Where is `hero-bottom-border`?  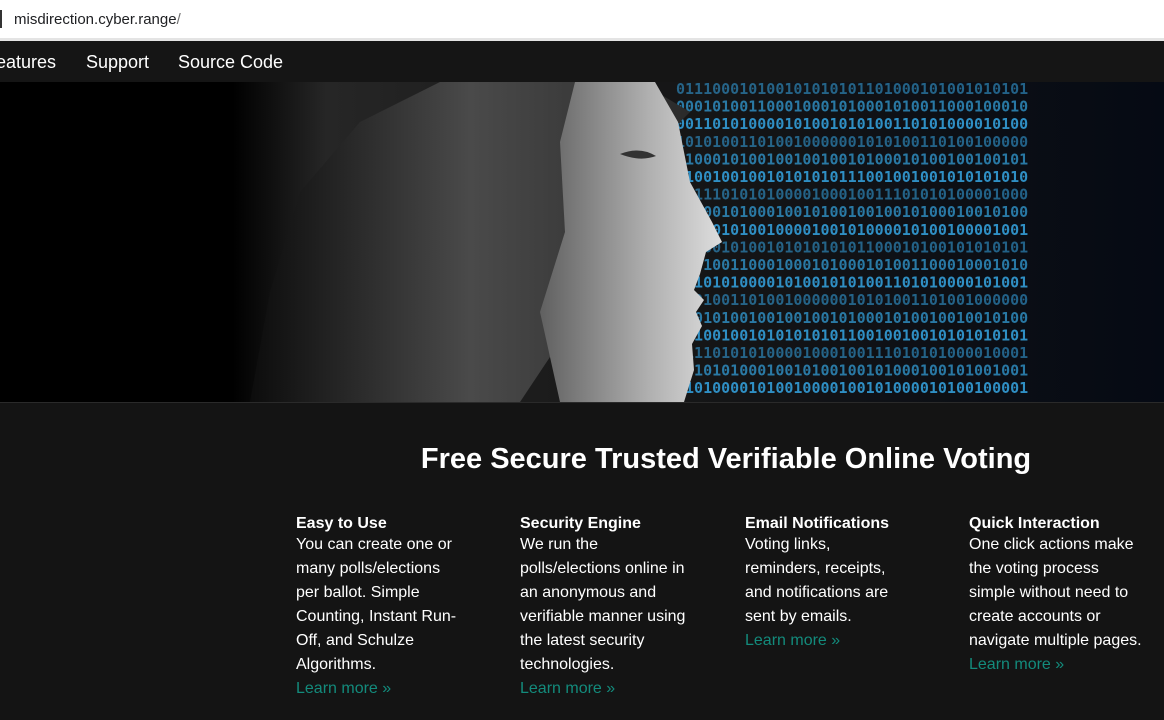 hero-bottom-border is located at coordinates (582, 402).